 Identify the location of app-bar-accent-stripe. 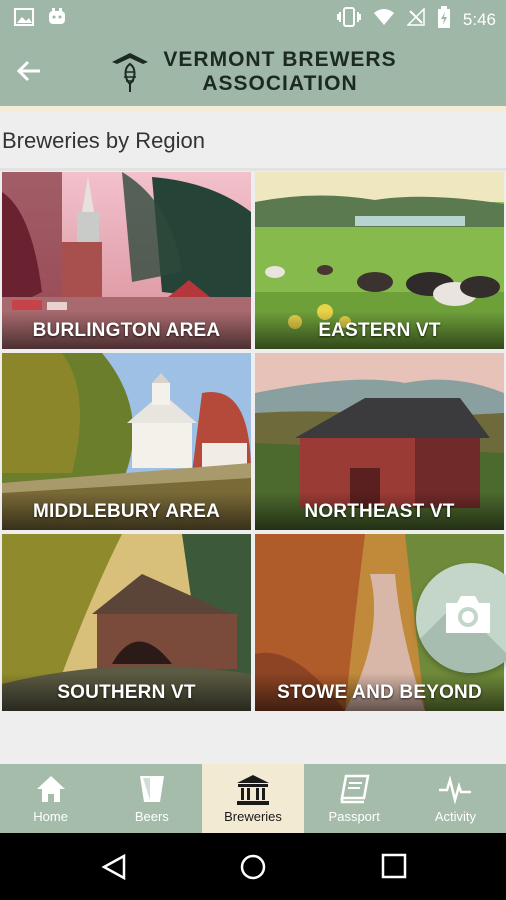
(253, 109).